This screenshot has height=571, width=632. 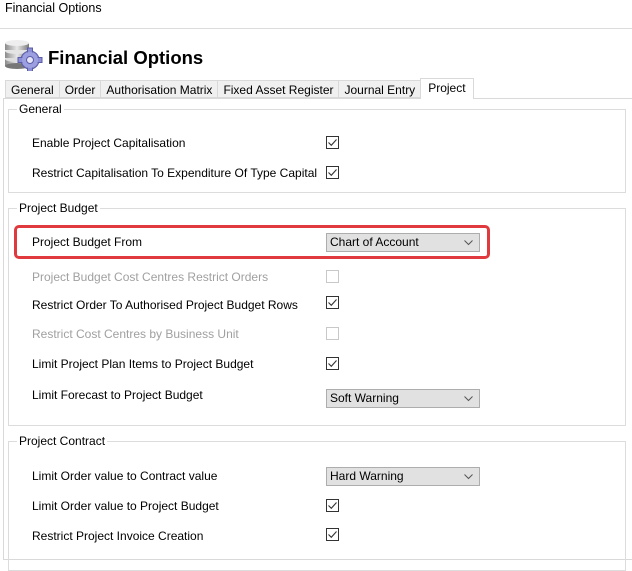 What do you see at coordinates (447, 88) in the screenshot?
I see `tab-project: Project` at bounding box center [447, 88].